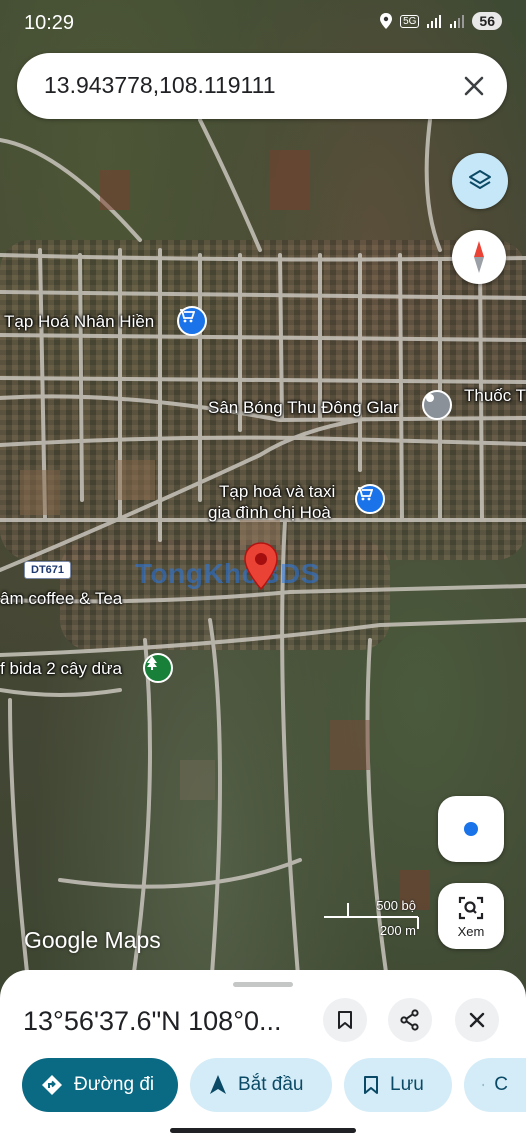 The width and height of the screenshot is (526, 1140). Describe the element at coordinates (487, 21) in the screenshot. I see `battery-indicator: 56` at that location.